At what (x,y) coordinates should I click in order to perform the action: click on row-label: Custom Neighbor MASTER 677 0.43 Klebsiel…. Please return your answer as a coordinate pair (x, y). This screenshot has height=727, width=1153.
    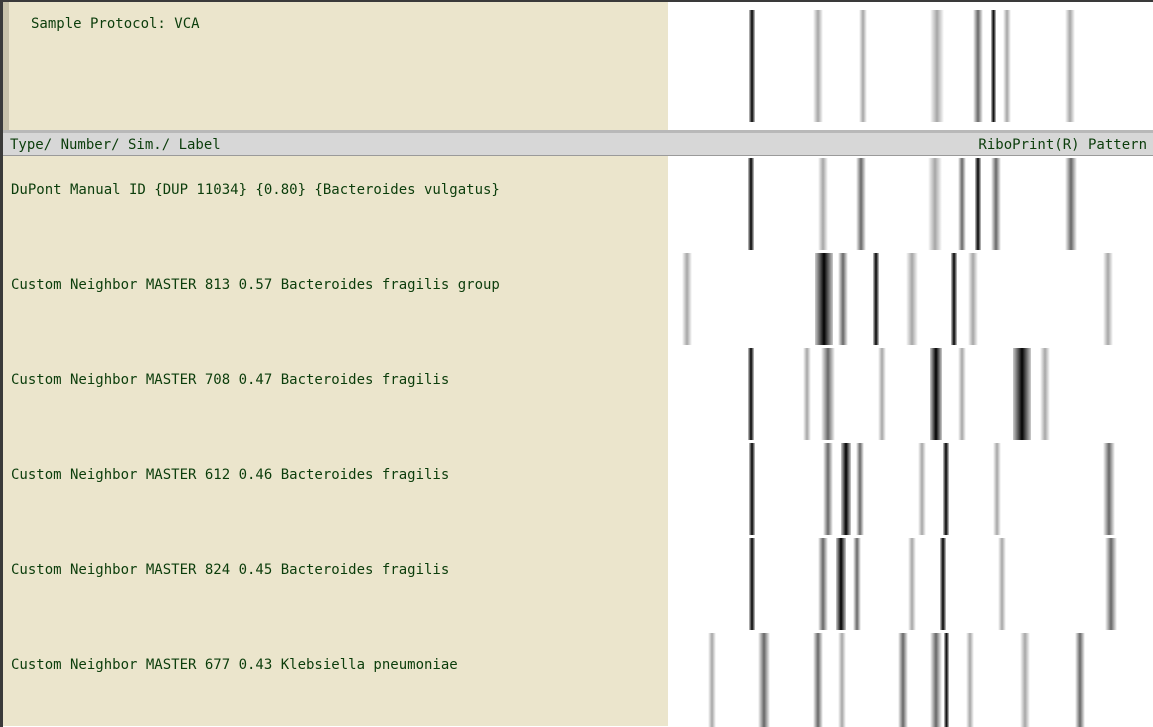
    Looking at the image, I should click on (234, 665).